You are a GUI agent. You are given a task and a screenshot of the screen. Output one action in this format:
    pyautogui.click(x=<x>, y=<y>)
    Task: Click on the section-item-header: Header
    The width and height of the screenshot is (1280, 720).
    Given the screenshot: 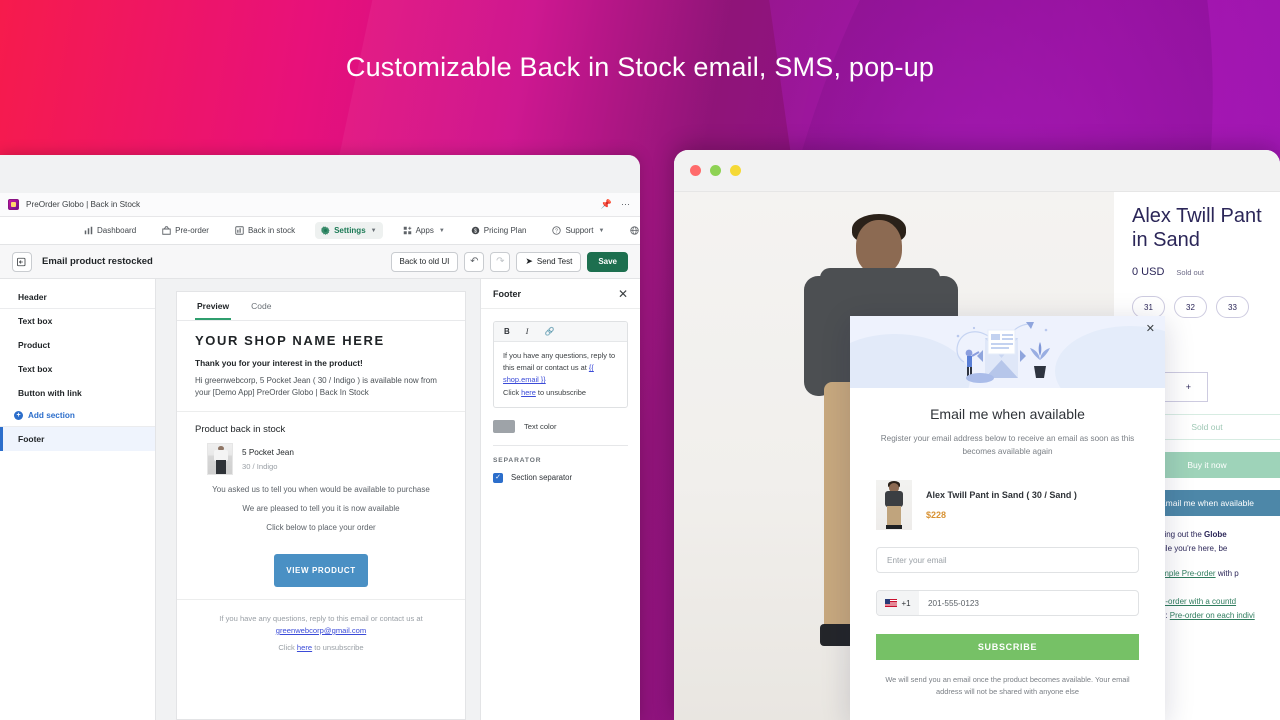 What is the action you would take?
    pyautogui.click(x=77, y=297)
    